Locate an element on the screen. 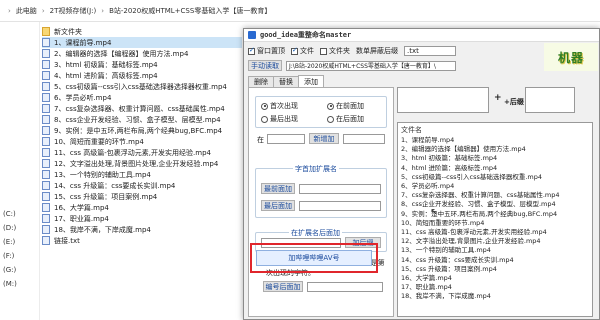 This screenshot has width=600, height=320. folder-item: 新文件夹 is located at coordinates (142, 31).